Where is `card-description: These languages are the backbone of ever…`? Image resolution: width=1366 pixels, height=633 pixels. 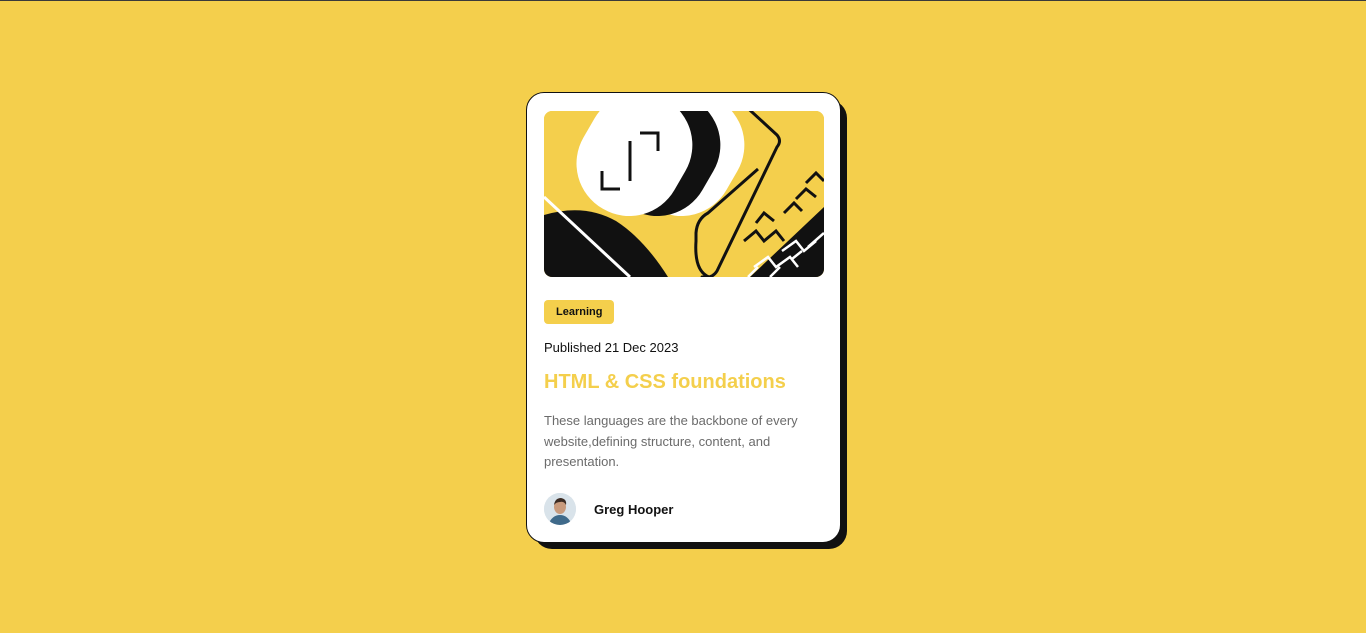 card-description: These languages are the backbone of ever… is located at coordinates (671, 441).